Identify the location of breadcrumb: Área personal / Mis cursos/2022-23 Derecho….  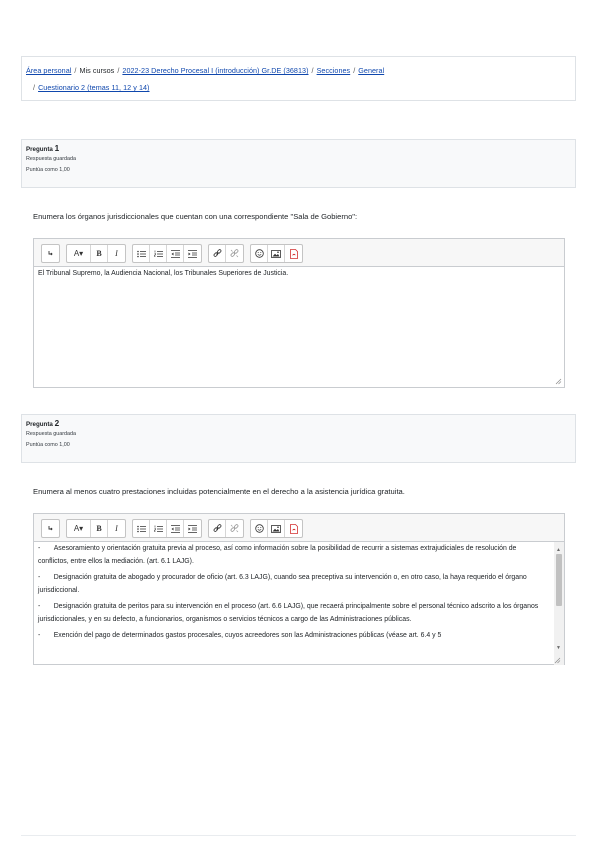
(298, 78).